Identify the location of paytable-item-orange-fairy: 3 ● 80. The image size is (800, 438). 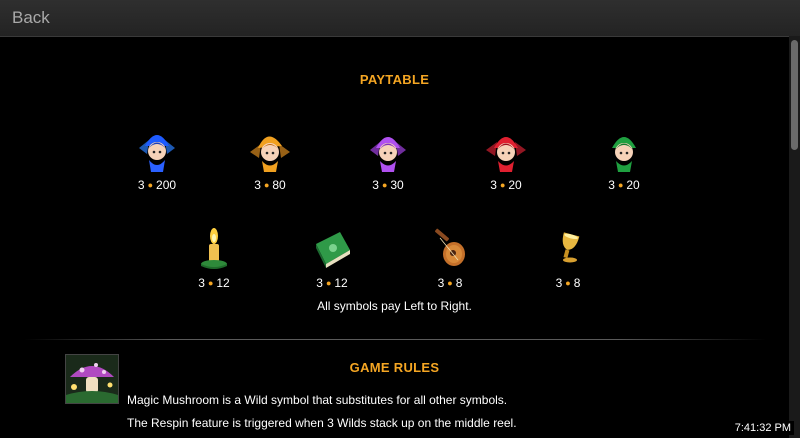
(270, 159).